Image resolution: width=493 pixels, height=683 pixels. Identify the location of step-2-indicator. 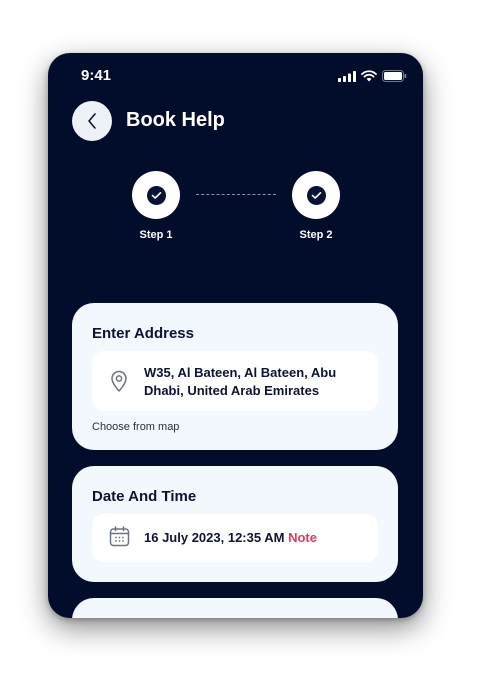
(316, 195).